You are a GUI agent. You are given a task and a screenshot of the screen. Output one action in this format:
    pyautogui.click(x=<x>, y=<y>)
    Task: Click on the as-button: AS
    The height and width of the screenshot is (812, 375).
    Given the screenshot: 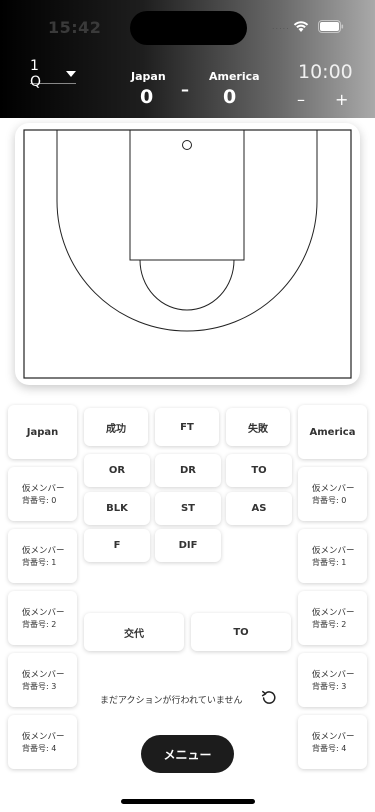 What is the action you would take?
    pyautogui.click(x=259, y=508)
    